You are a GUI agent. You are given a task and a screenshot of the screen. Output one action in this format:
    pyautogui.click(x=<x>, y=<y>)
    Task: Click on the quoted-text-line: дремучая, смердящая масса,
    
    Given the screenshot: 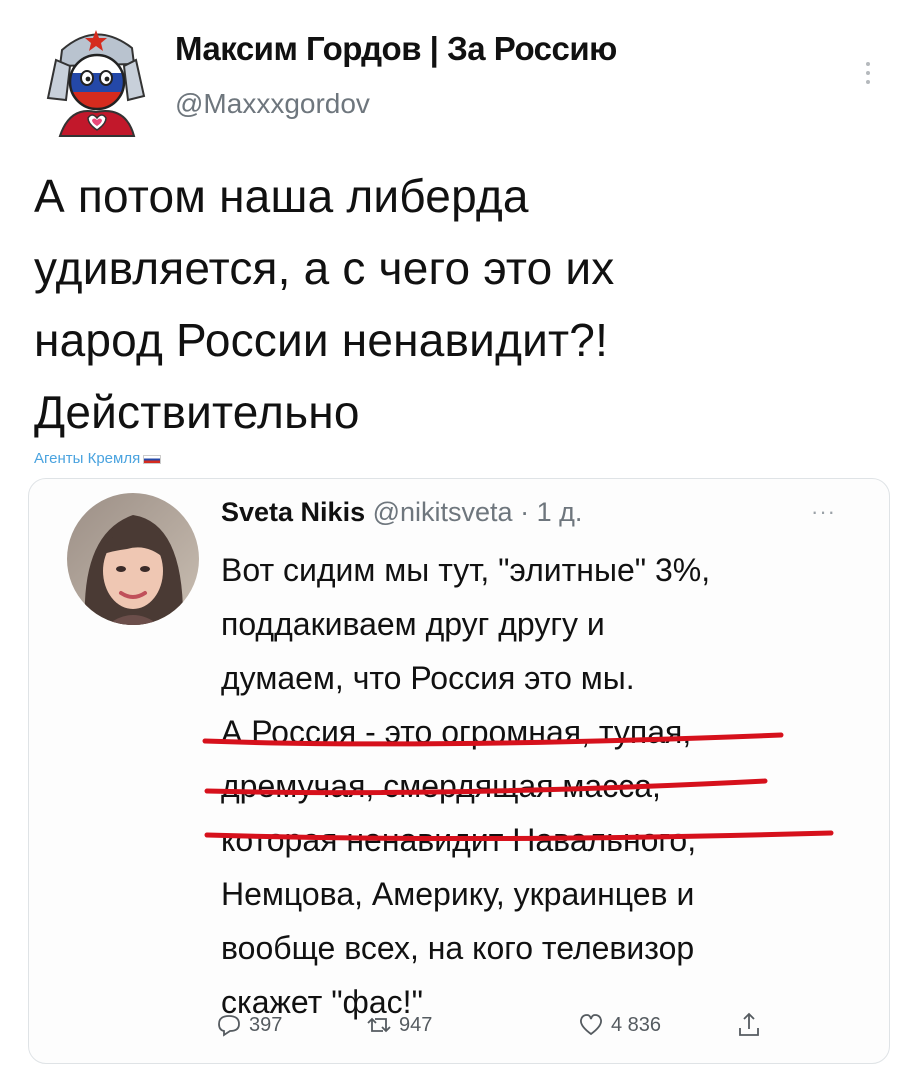 What is the action you would take?
    pyautogui.click(x=441, y=786)
    